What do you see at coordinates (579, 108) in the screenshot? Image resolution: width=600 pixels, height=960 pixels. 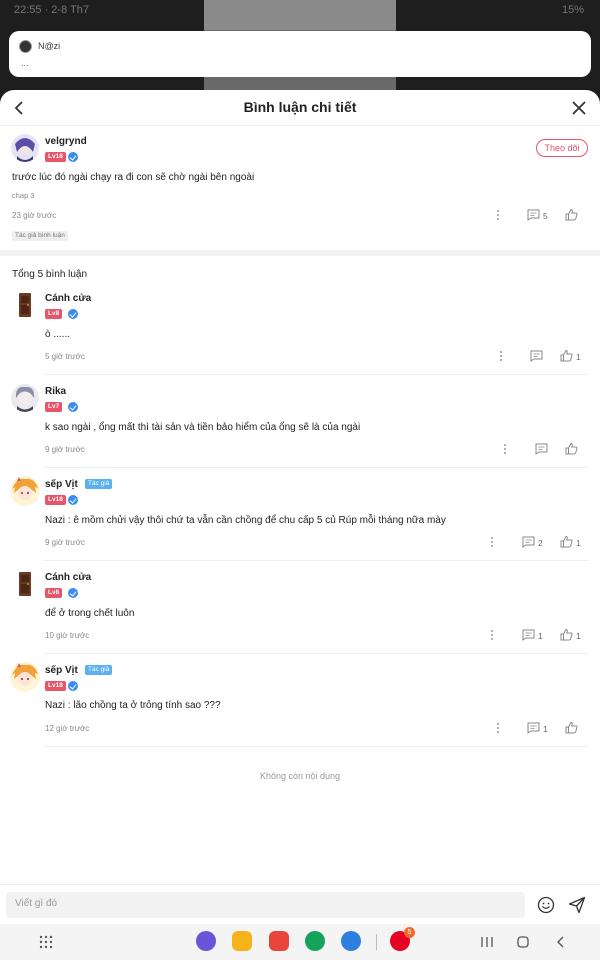 I see `close-icon` at bounding box center [579, 108].